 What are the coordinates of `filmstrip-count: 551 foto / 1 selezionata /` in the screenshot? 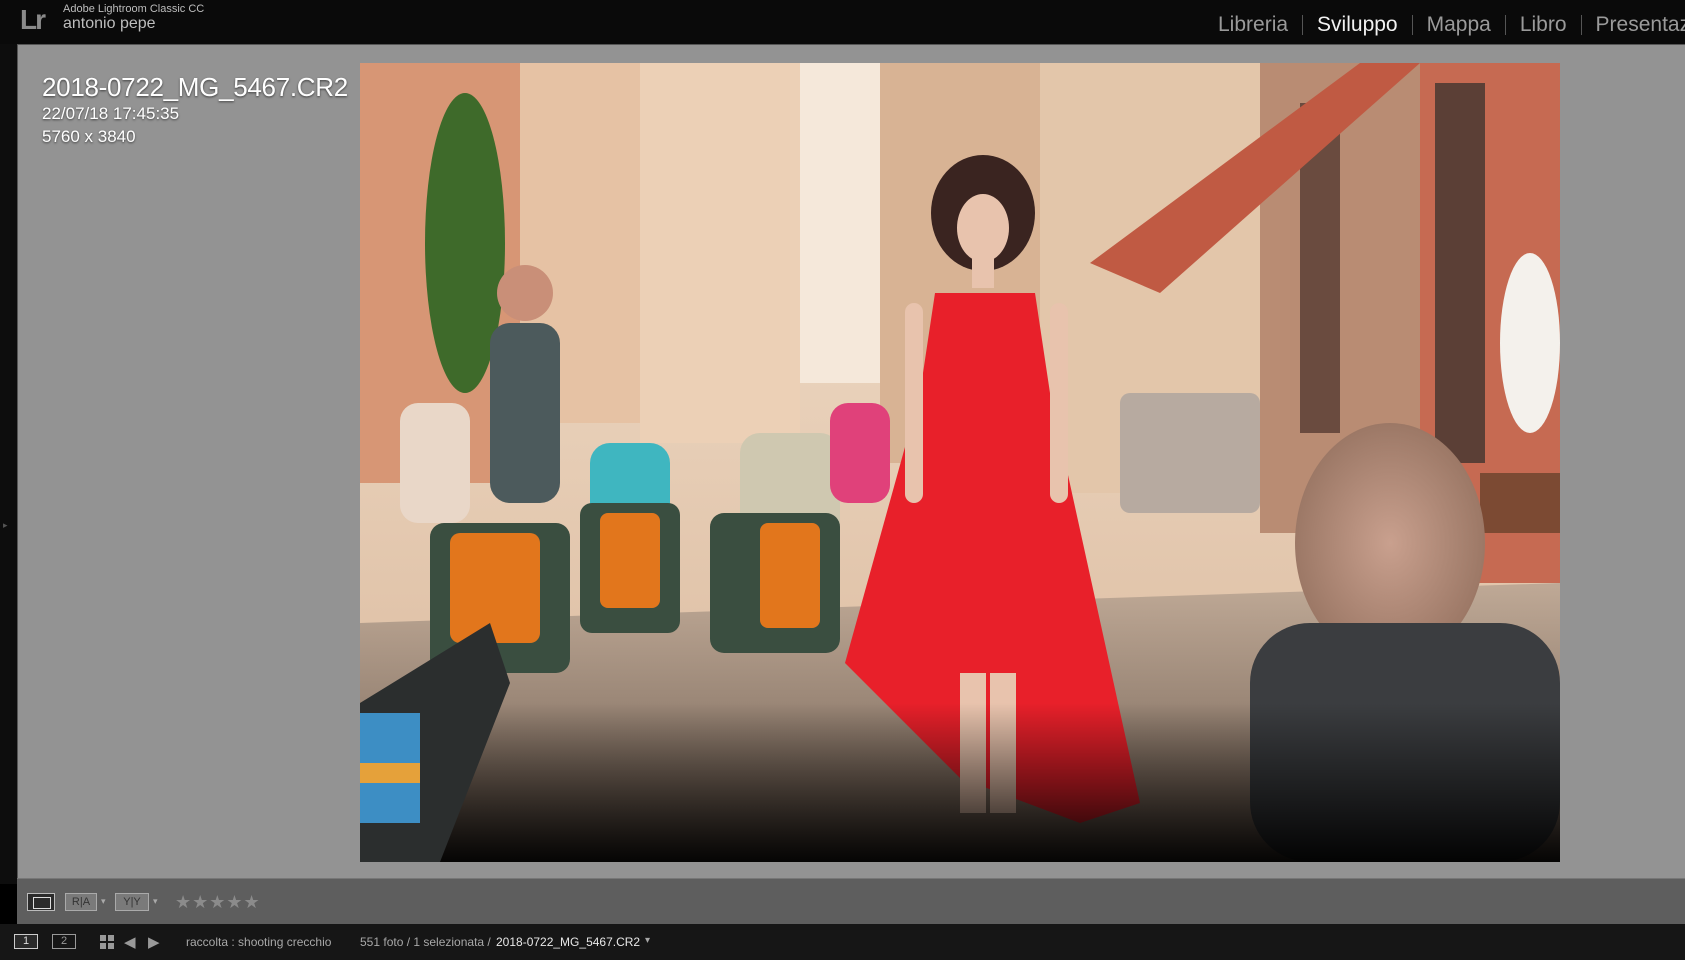 It's located at (425, 942).